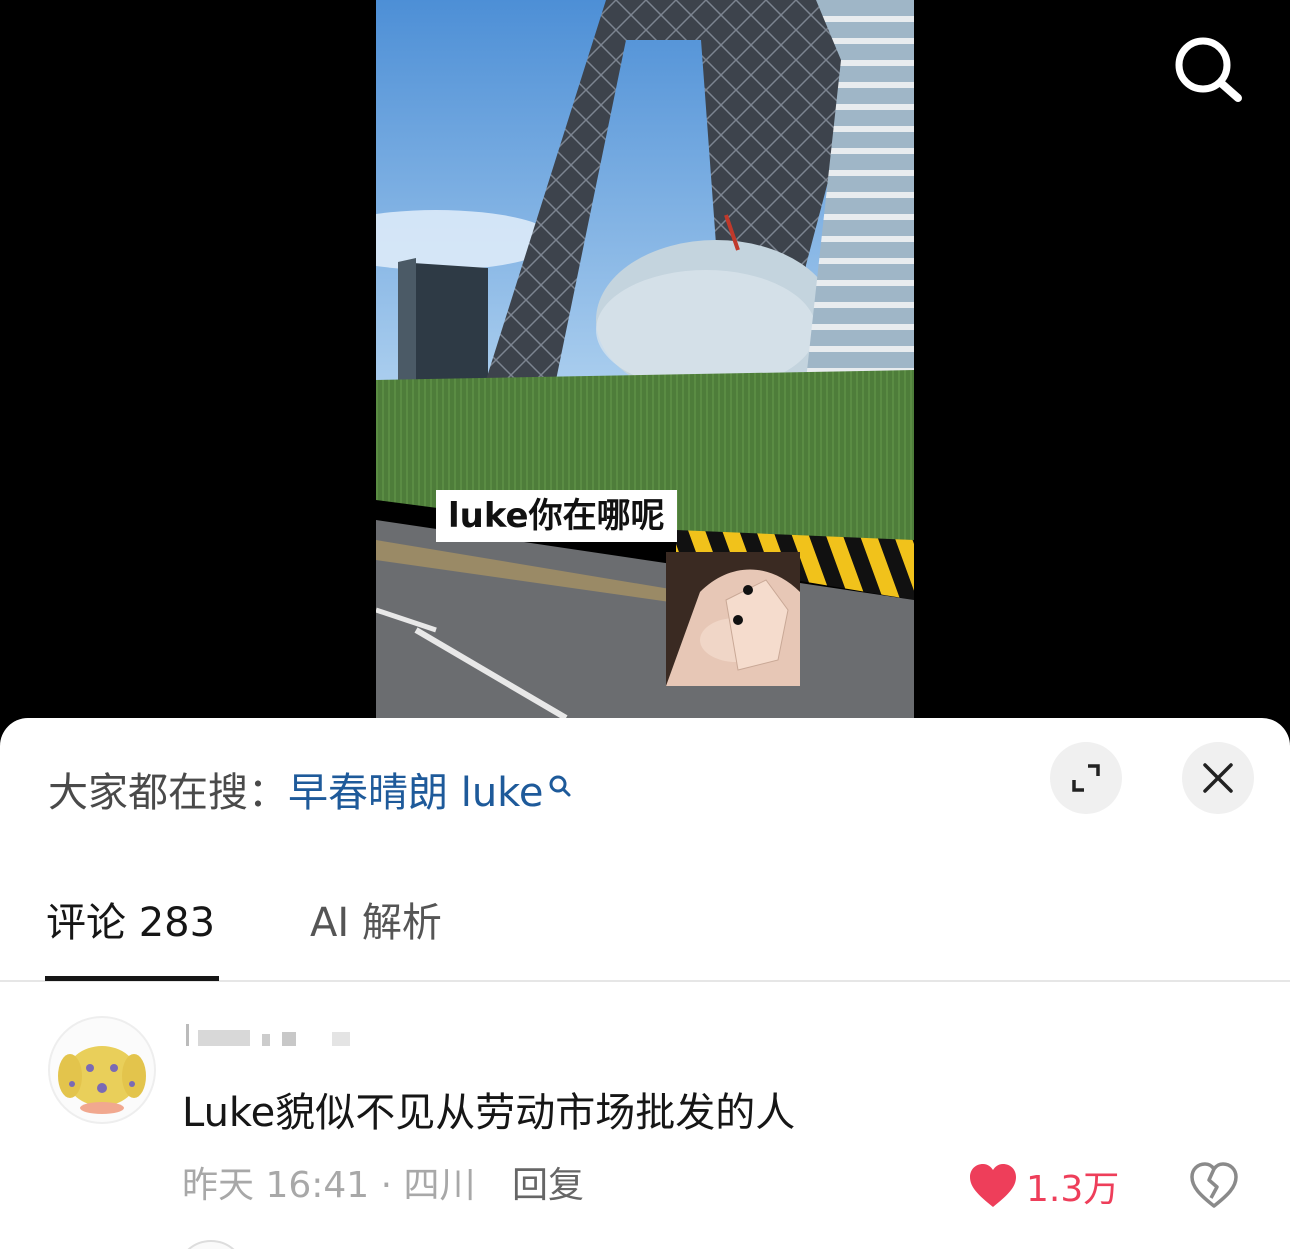 This screenshot has height=1249, width=1290. I want to click on small-search-icon, so click(560, 786).